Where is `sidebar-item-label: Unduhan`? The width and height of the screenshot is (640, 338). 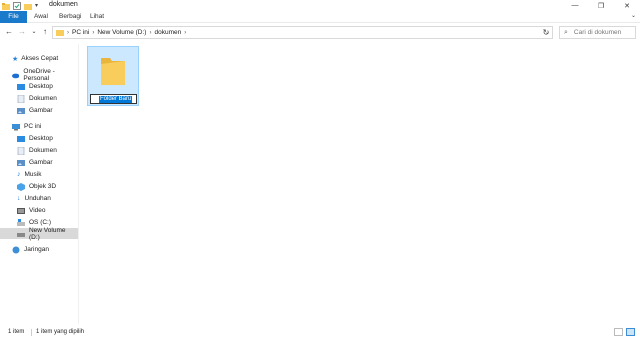
sidebar-item-label: Unduhan is located at coordinates (37, 198).